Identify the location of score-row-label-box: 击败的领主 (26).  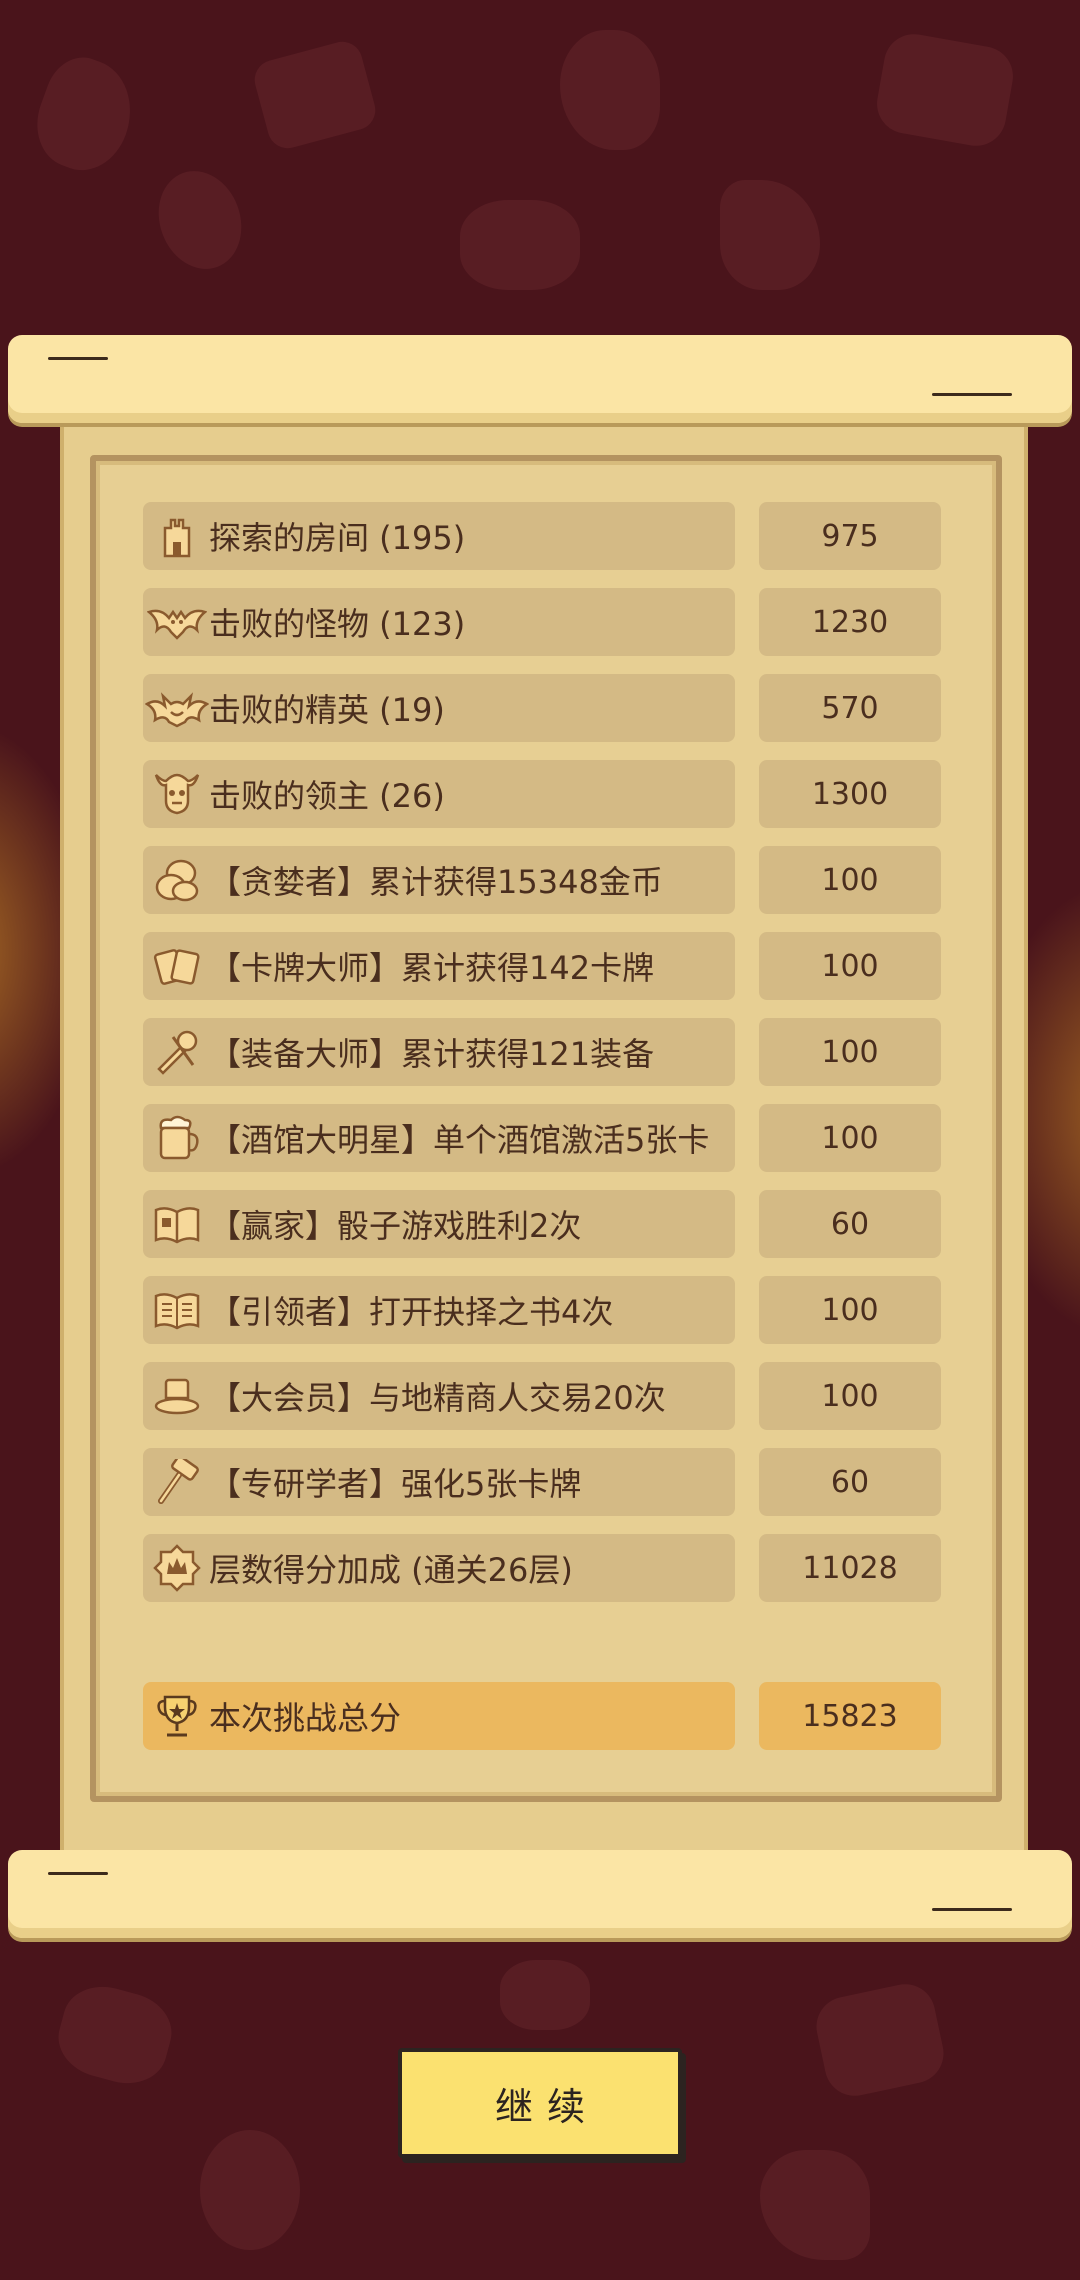
(439, 794).